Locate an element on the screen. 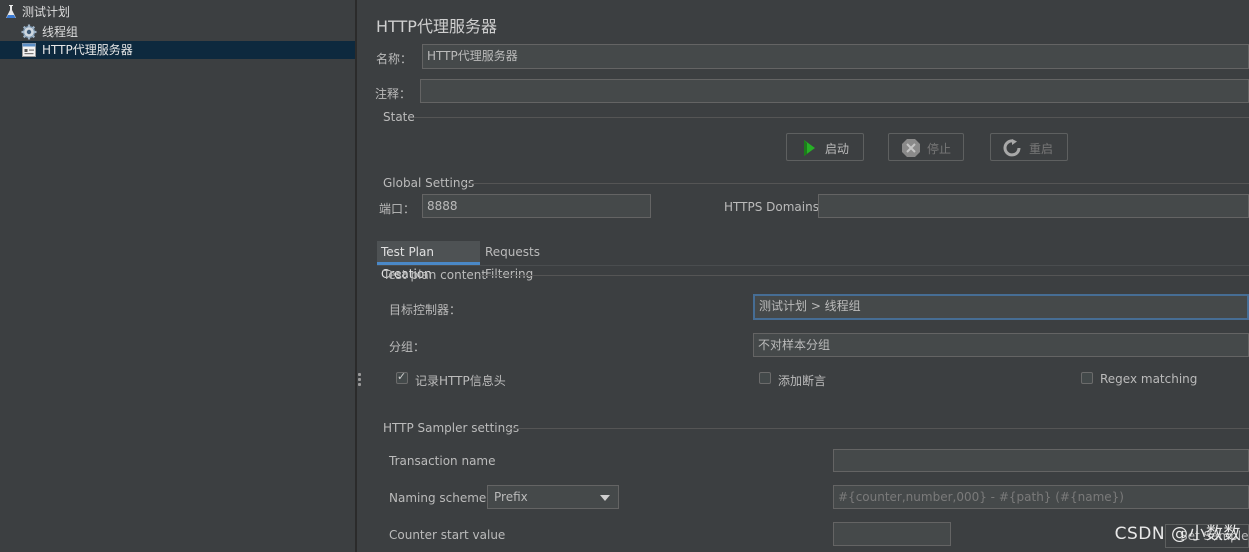 This screenshot has height=552, width=1249. tab-strip-line is located at coordinates (813, 265).